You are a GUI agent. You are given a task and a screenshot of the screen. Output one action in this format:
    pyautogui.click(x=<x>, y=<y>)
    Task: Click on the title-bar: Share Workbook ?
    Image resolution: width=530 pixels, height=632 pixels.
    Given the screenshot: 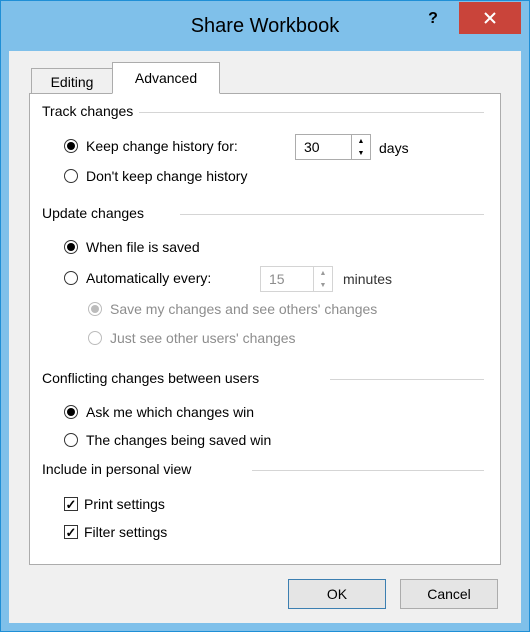 What is the action you would take?
    pyautogui.click(x=265, y=26)
    